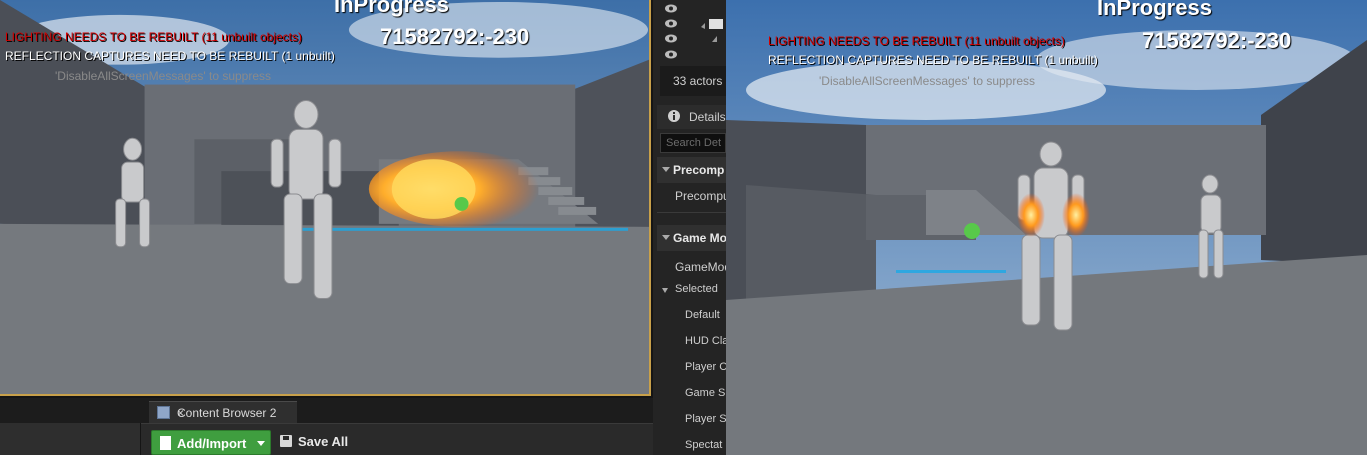  Describe the element at coordinates (700, 267) in the screenshot. I see `property-label: GameMod` at that location.